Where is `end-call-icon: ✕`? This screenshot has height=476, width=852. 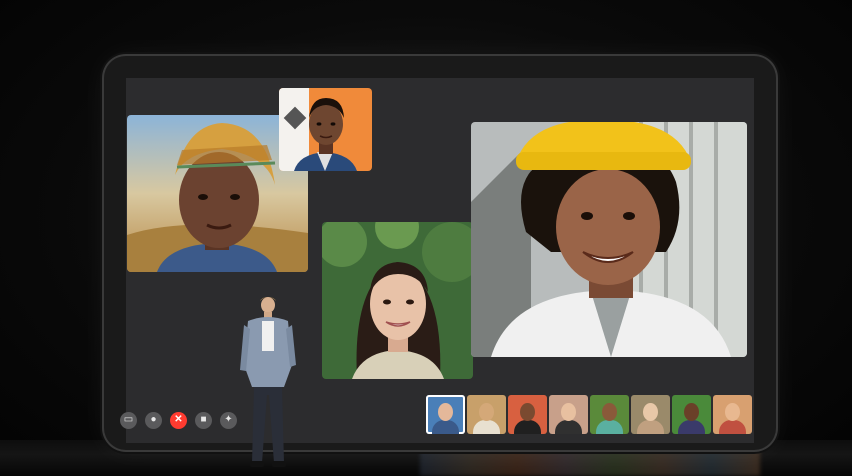
end-call-icon: ✕ is located at coordinates (178, 420).